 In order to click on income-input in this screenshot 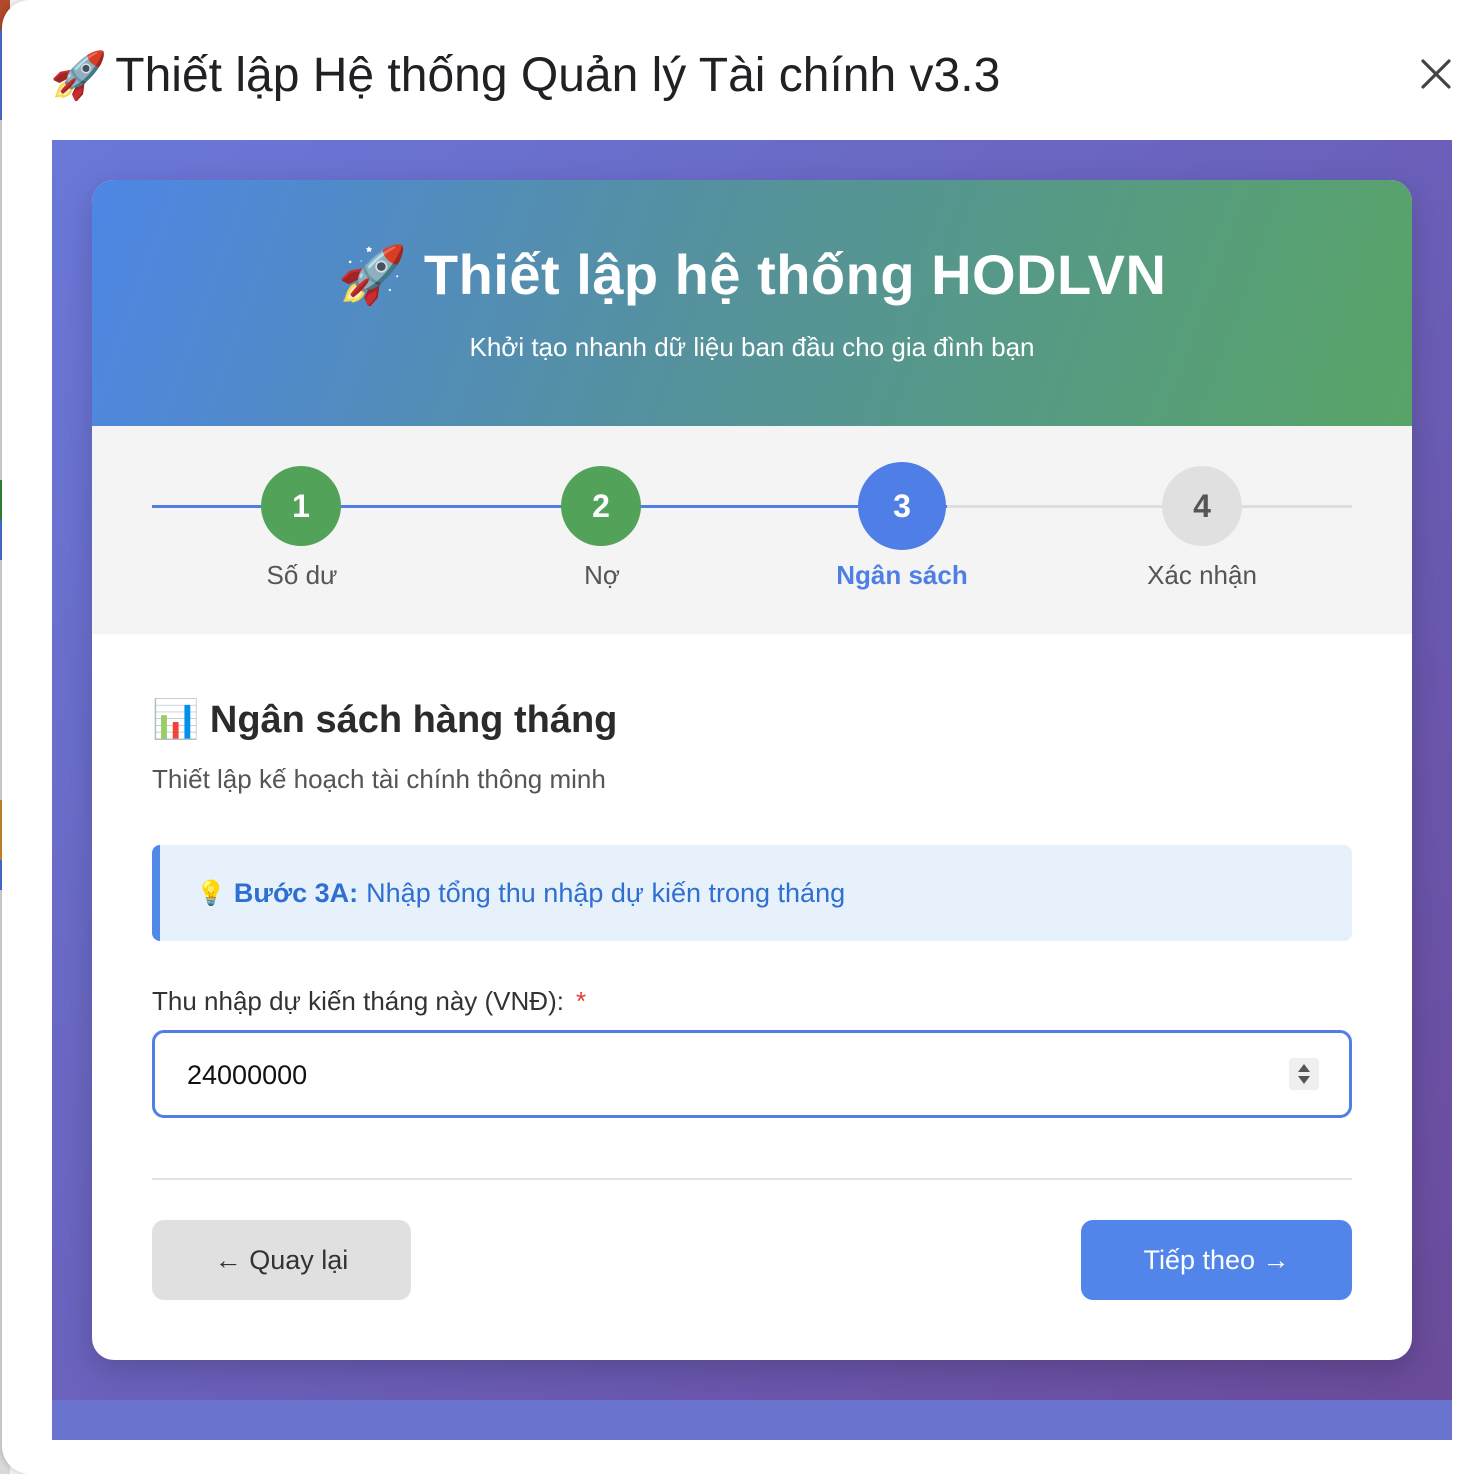, I will do `click(727, 1075)`.